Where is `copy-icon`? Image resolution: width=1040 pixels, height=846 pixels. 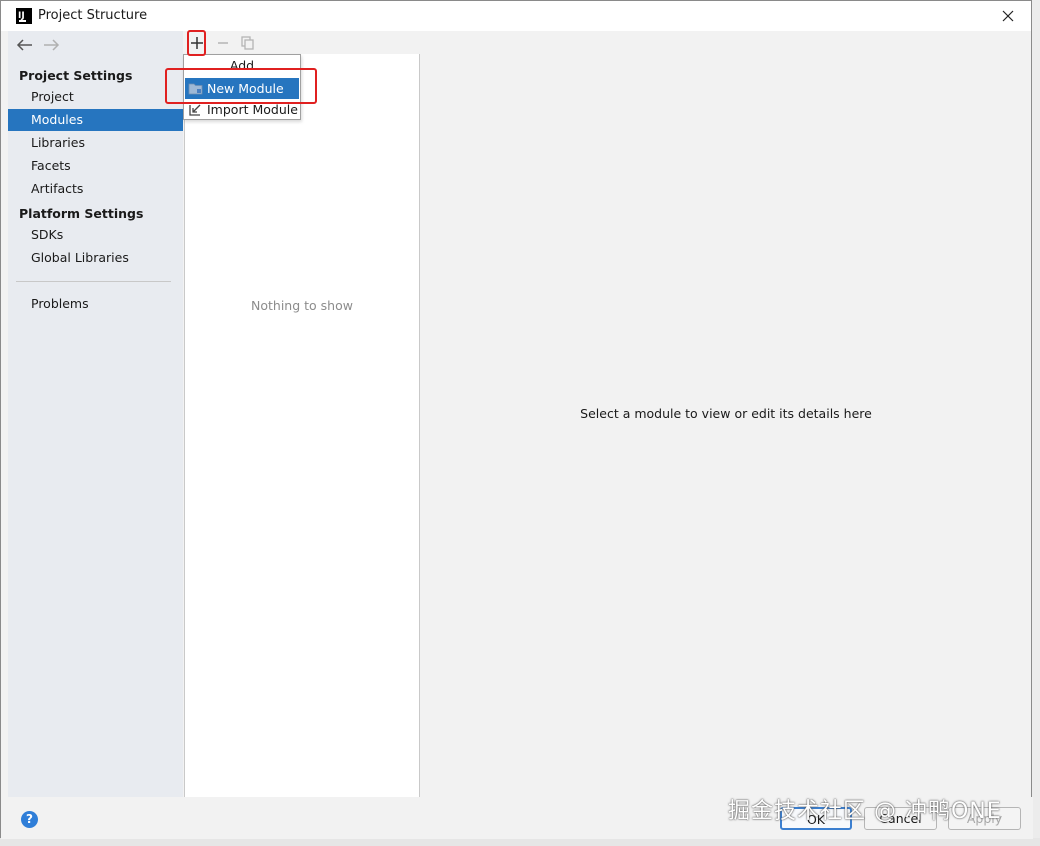
copy-icon is located at coordinates (247, 43).